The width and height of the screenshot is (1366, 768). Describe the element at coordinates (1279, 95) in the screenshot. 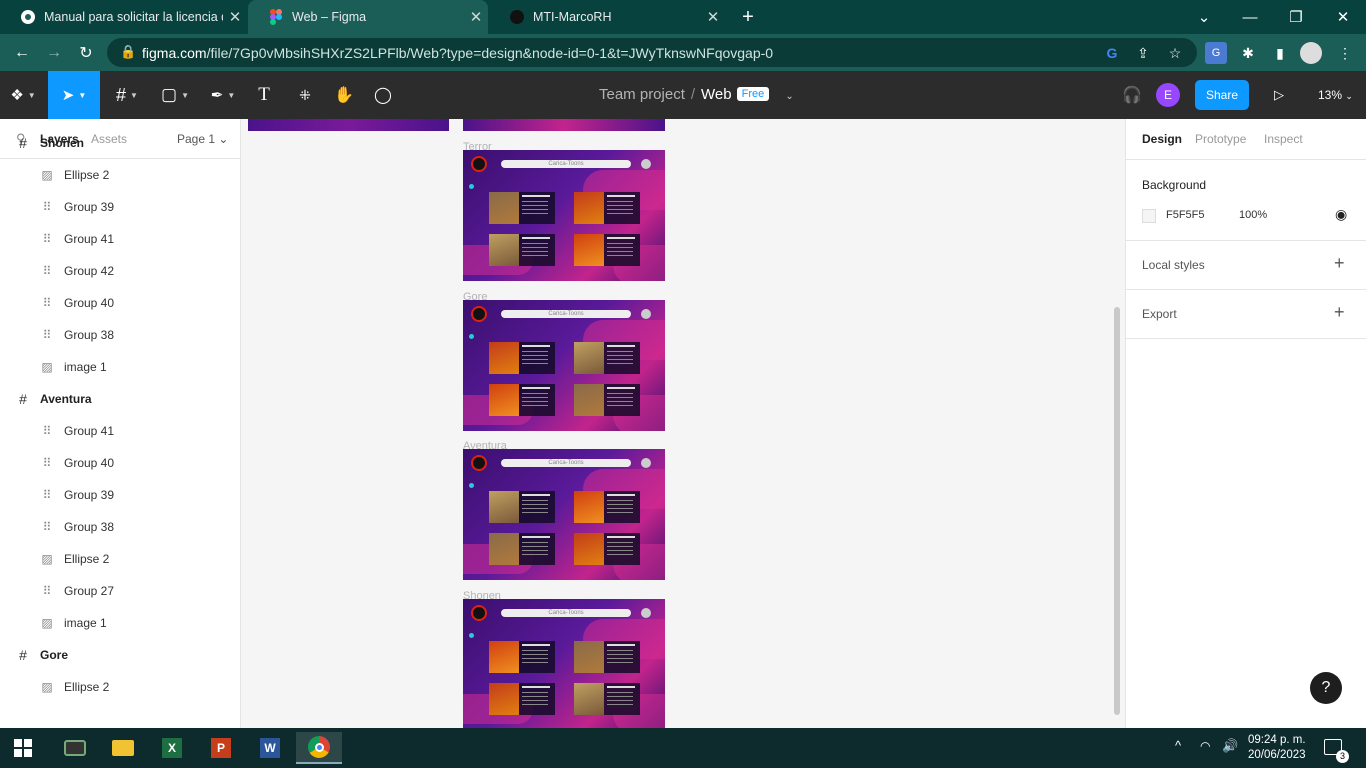

I see `present-play-icon: ▷` at that location.